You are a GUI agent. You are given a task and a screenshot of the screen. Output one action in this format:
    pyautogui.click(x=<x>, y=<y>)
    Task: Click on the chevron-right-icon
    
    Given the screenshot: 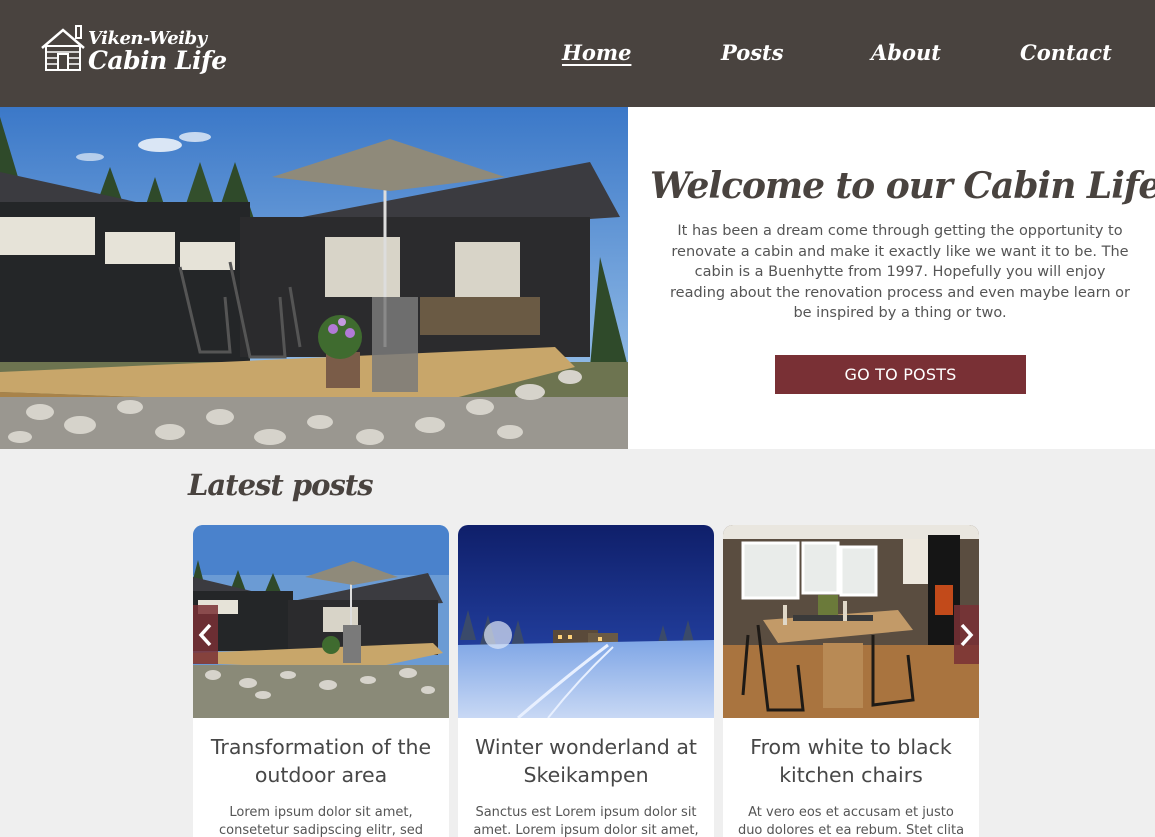 What is the action you would take?
    pyautogui.click(x=967, y=635)
    